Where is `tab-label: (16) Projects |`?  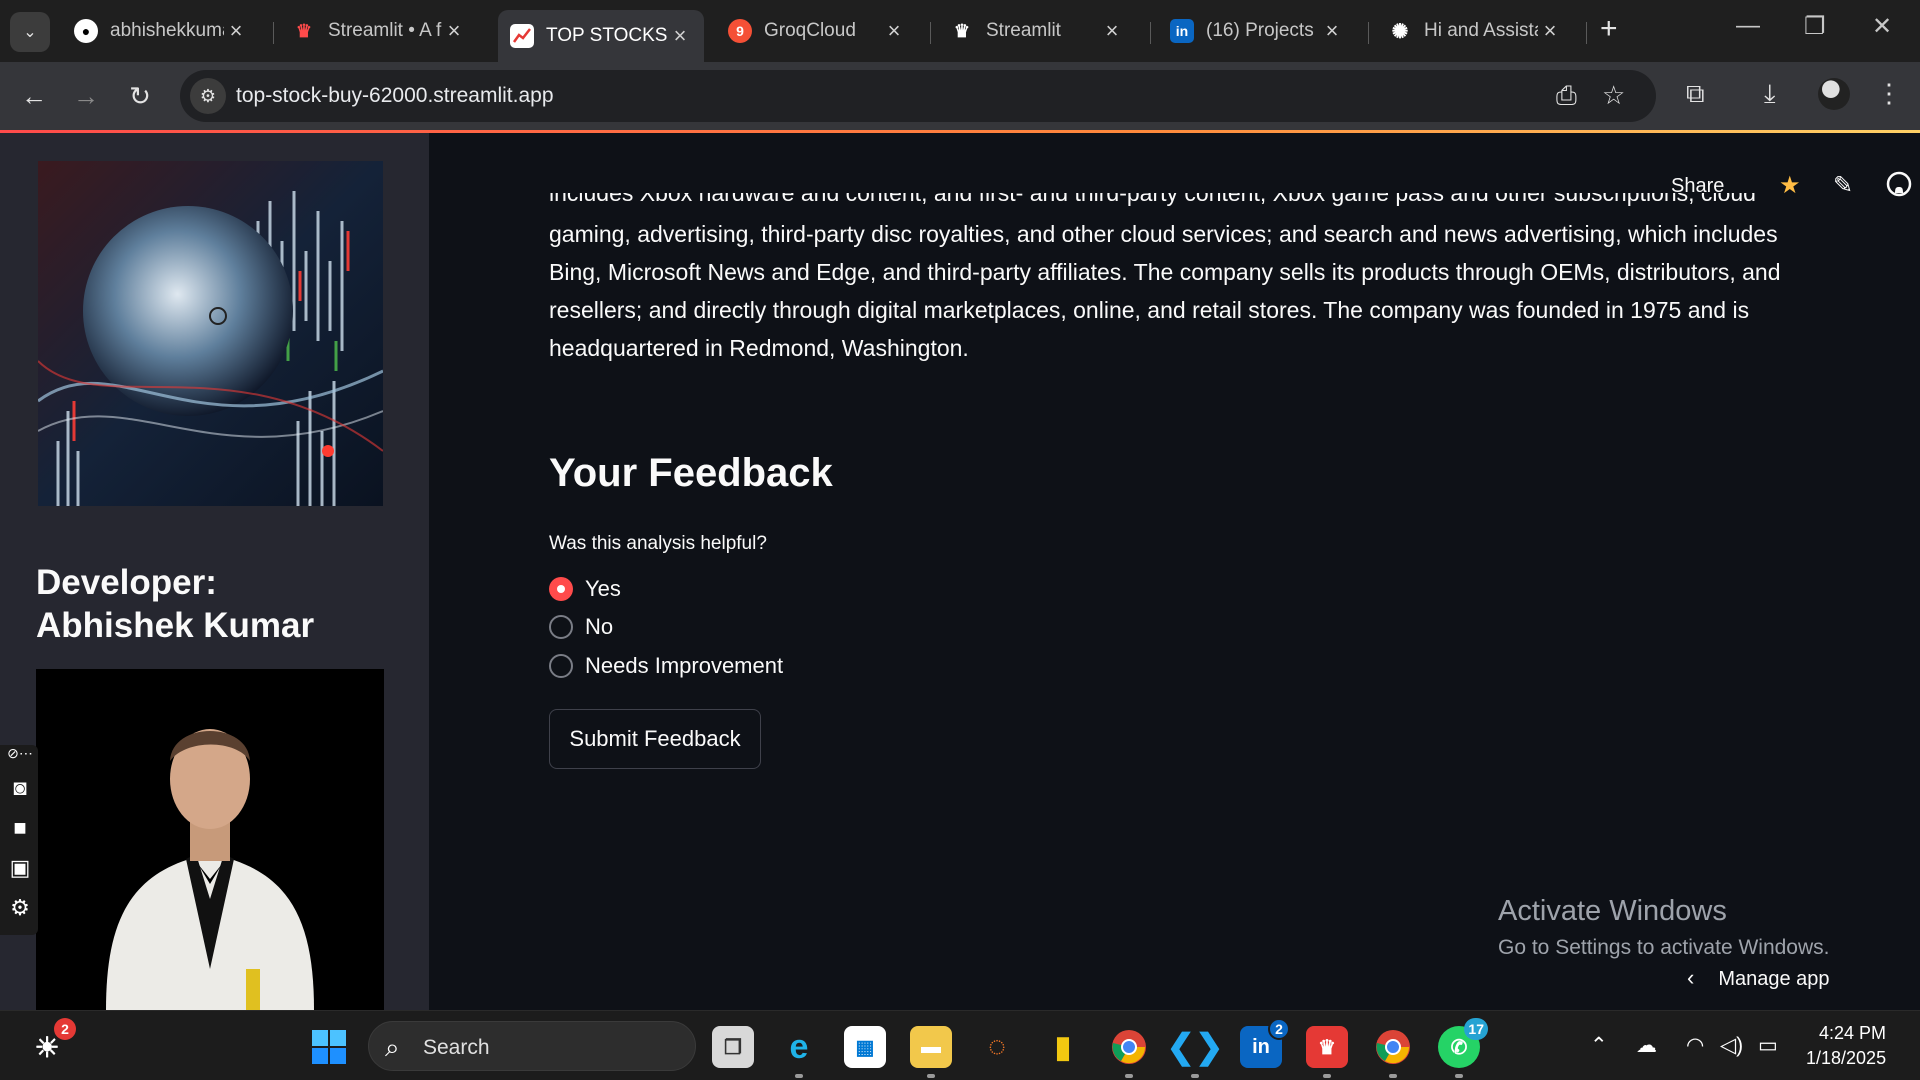 tab-label: (16) Projects | is located at coordinates (1263, 30).